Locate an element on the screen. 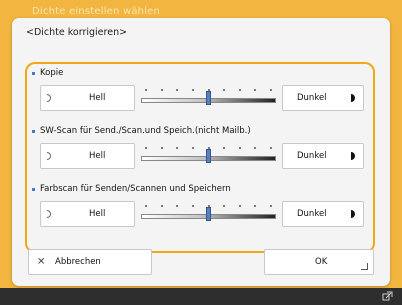 The width and height of the screenshot is (402, 305). light-button-farbscan: Hell is located at coordinates (87, 214).